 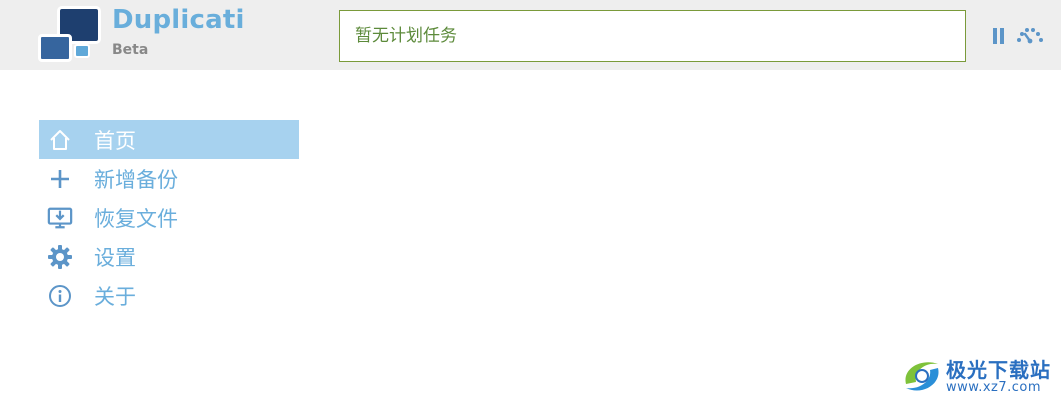 What do you see at coordinates (178, 20) in the screenshot?
I see `app-name: Duplicati` at bounding box center [178, 20].